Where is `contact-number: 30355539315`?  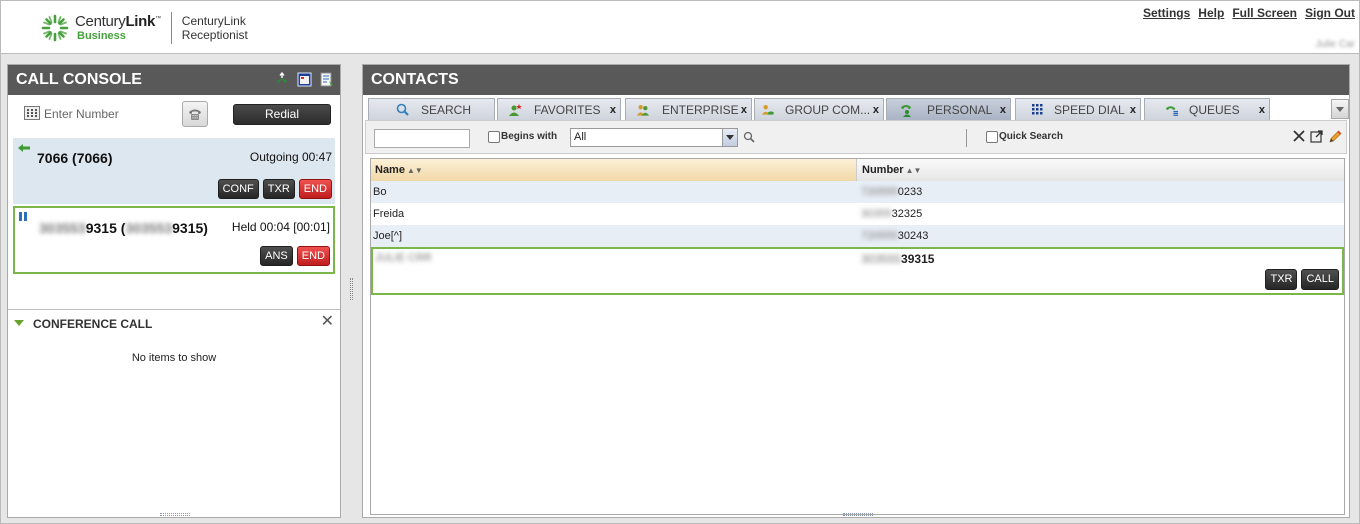
contact-number: 30355539315 is located at coordinates (898, 259).